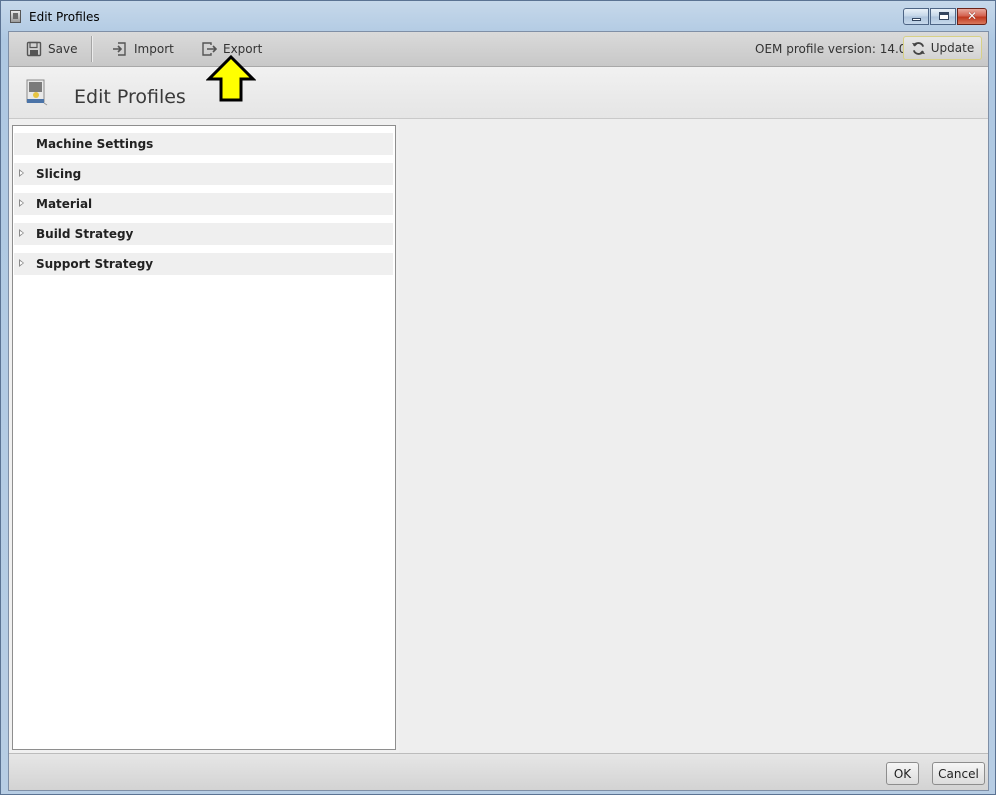  What do you see at coordinates (203, 204) in the screenshot?
I see `tree-item-material: Material` at bounding box center [203, 204].